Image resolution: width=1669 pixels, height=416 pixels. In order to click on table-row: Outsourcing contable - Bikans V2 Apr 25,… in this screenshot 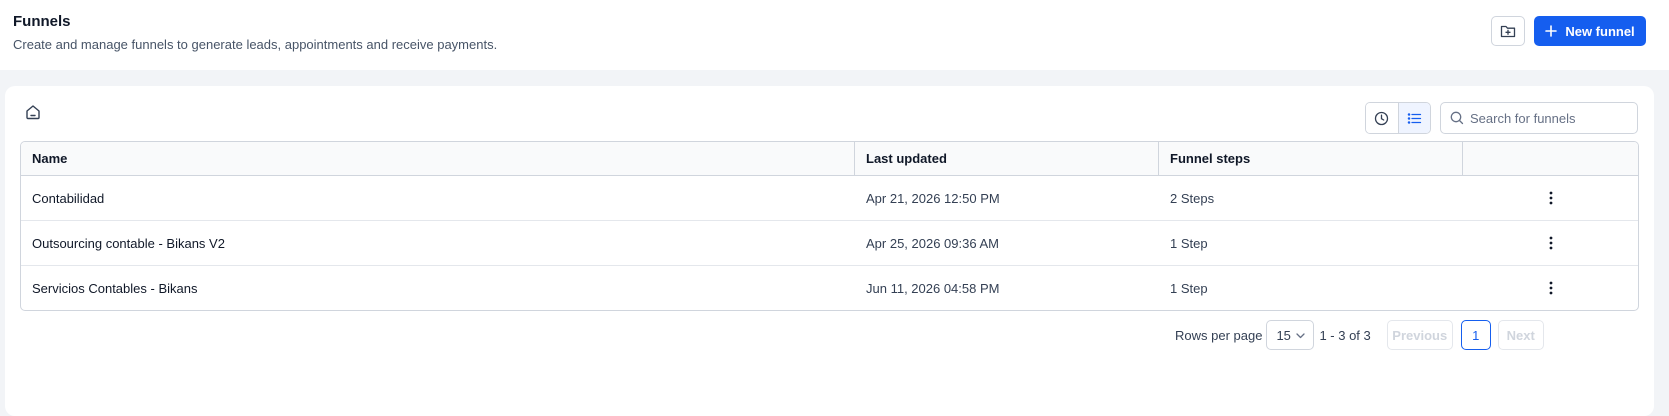, I will do `click(829, 243)`.